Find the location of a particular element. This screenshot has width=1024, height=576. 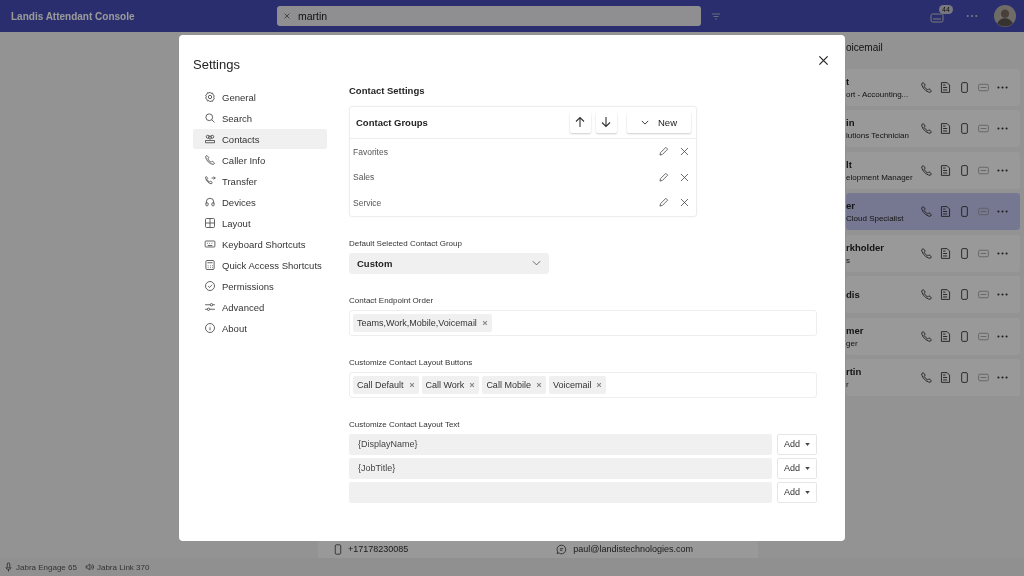

arrow-up-icon is located at coordinates (580, 122).